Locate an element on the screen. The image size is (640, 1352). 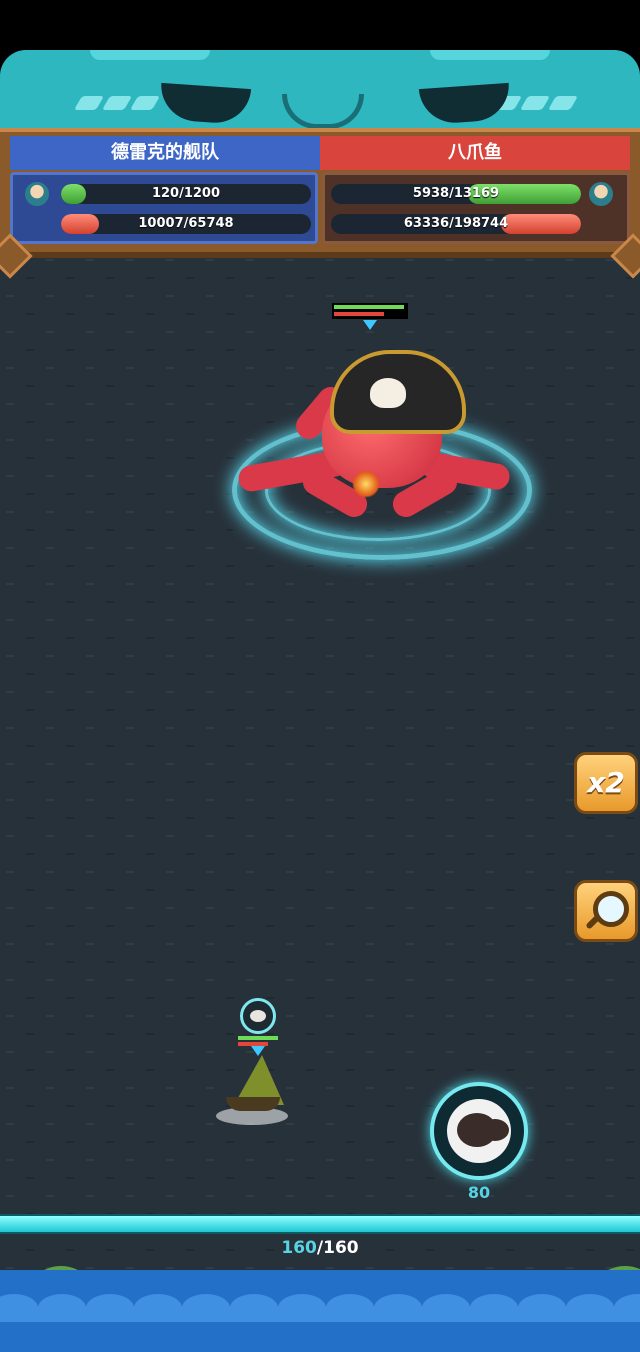
skill-cost: 80 is located at coordinates (479, 1192).